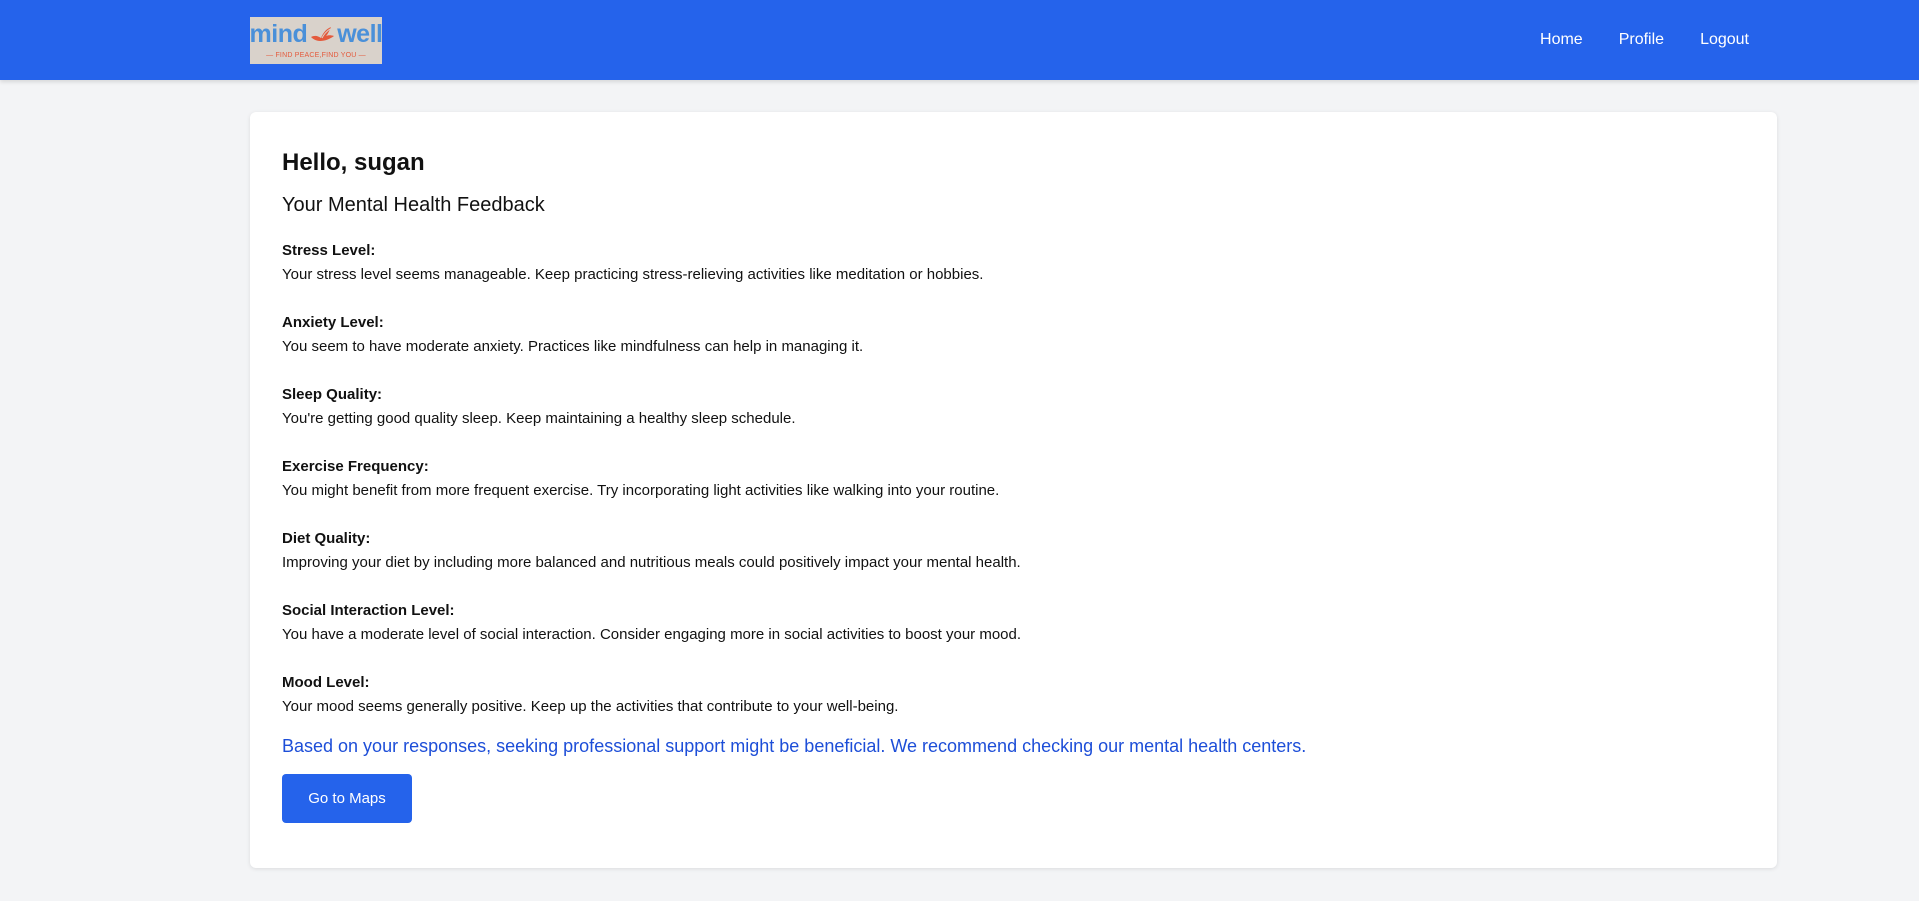 The height and width of the screenshot is (901, 1919). What do you see at coordinates (1724, 40) in the screenshot?
I see `nav-logout-link: Logout` at bounding box center [1724, 40].